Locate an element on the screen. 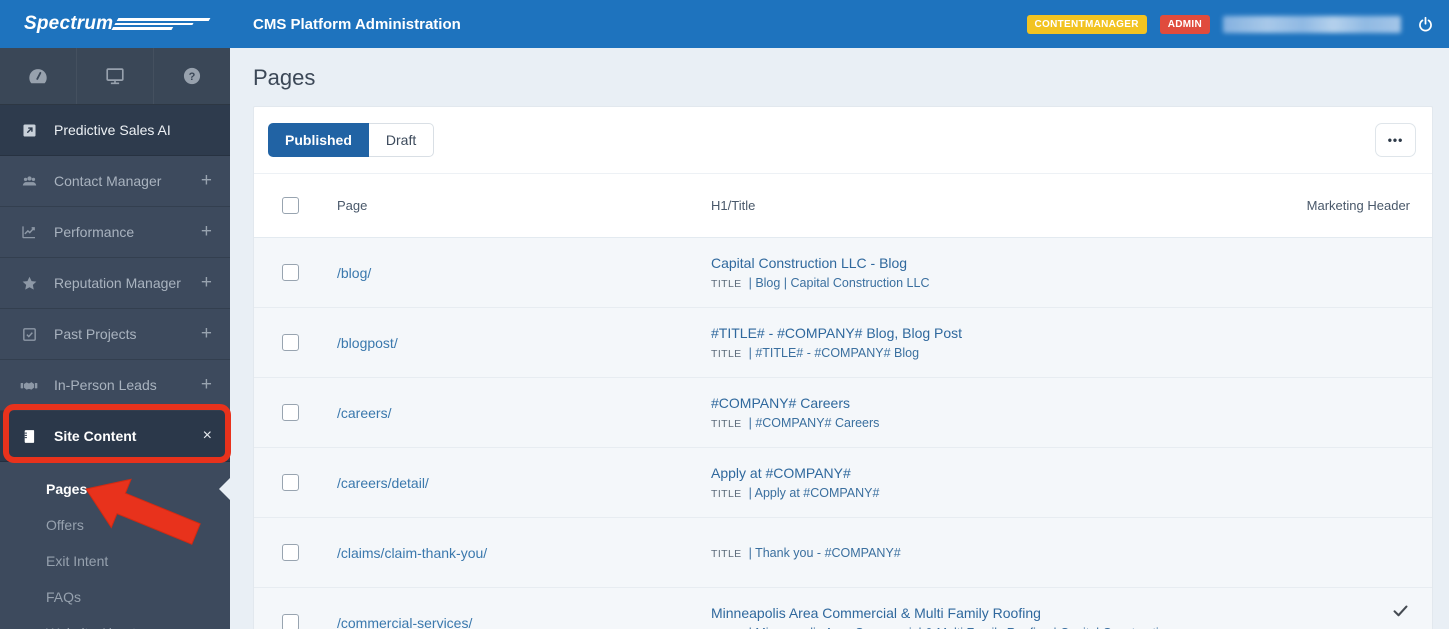  app-title: CMS Platform Administration is located at coordinates (357, 24).